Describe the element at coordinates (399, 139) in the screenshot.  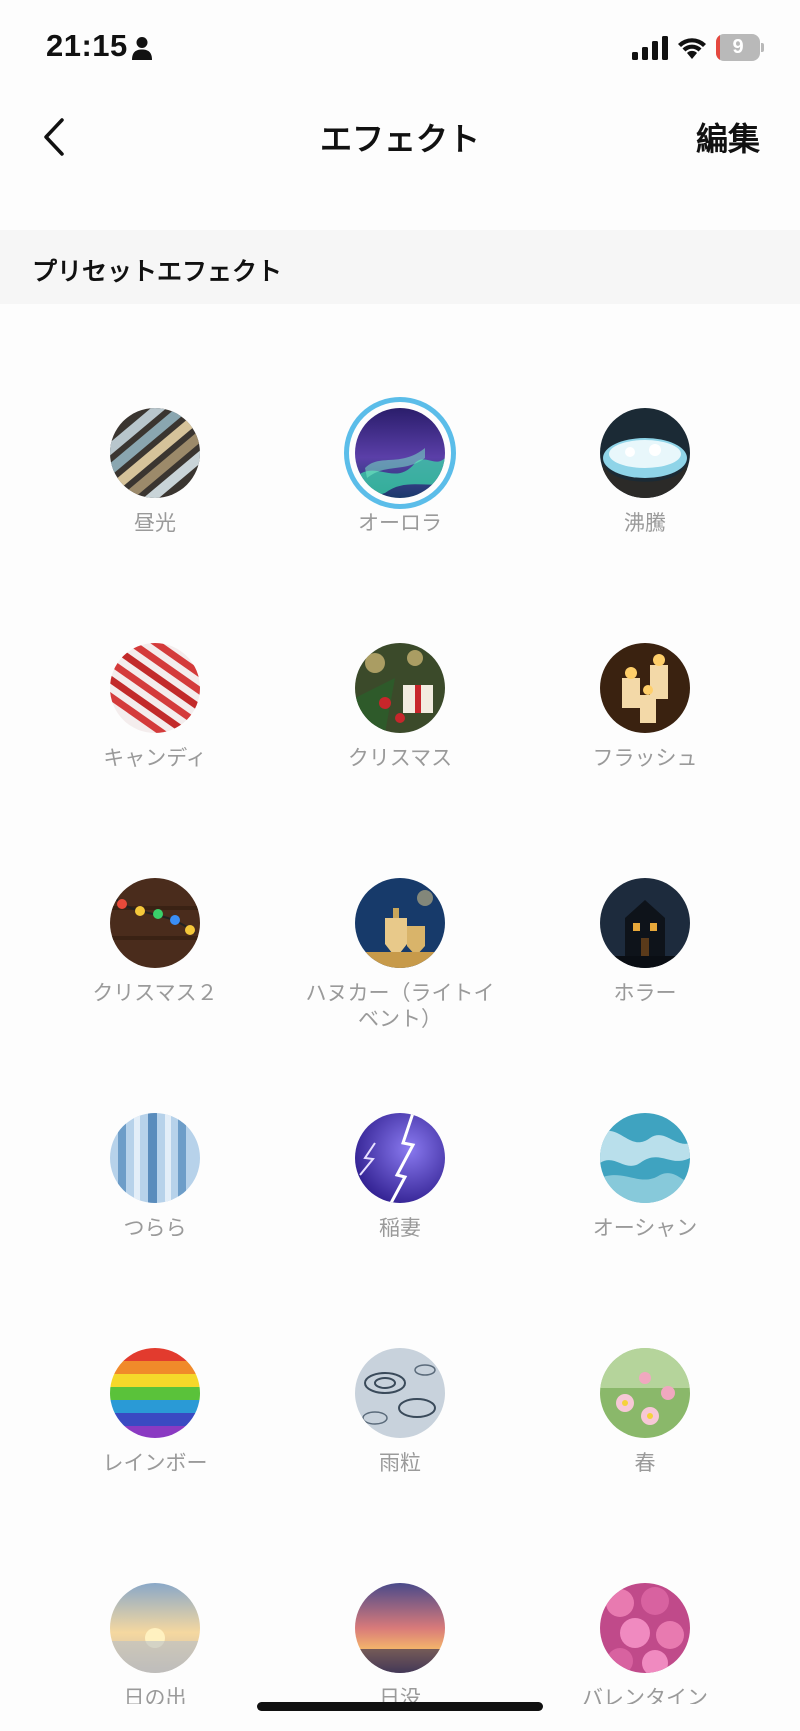
I see `page-title: エフェクト` at that location.